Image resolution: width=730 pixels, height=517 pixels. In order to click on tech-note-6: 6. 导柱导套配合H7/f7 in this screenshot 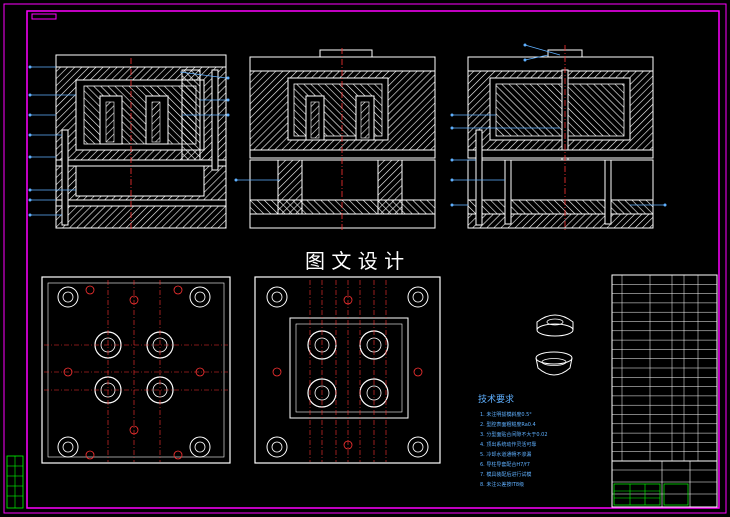, I will do `click(505, 464)`.